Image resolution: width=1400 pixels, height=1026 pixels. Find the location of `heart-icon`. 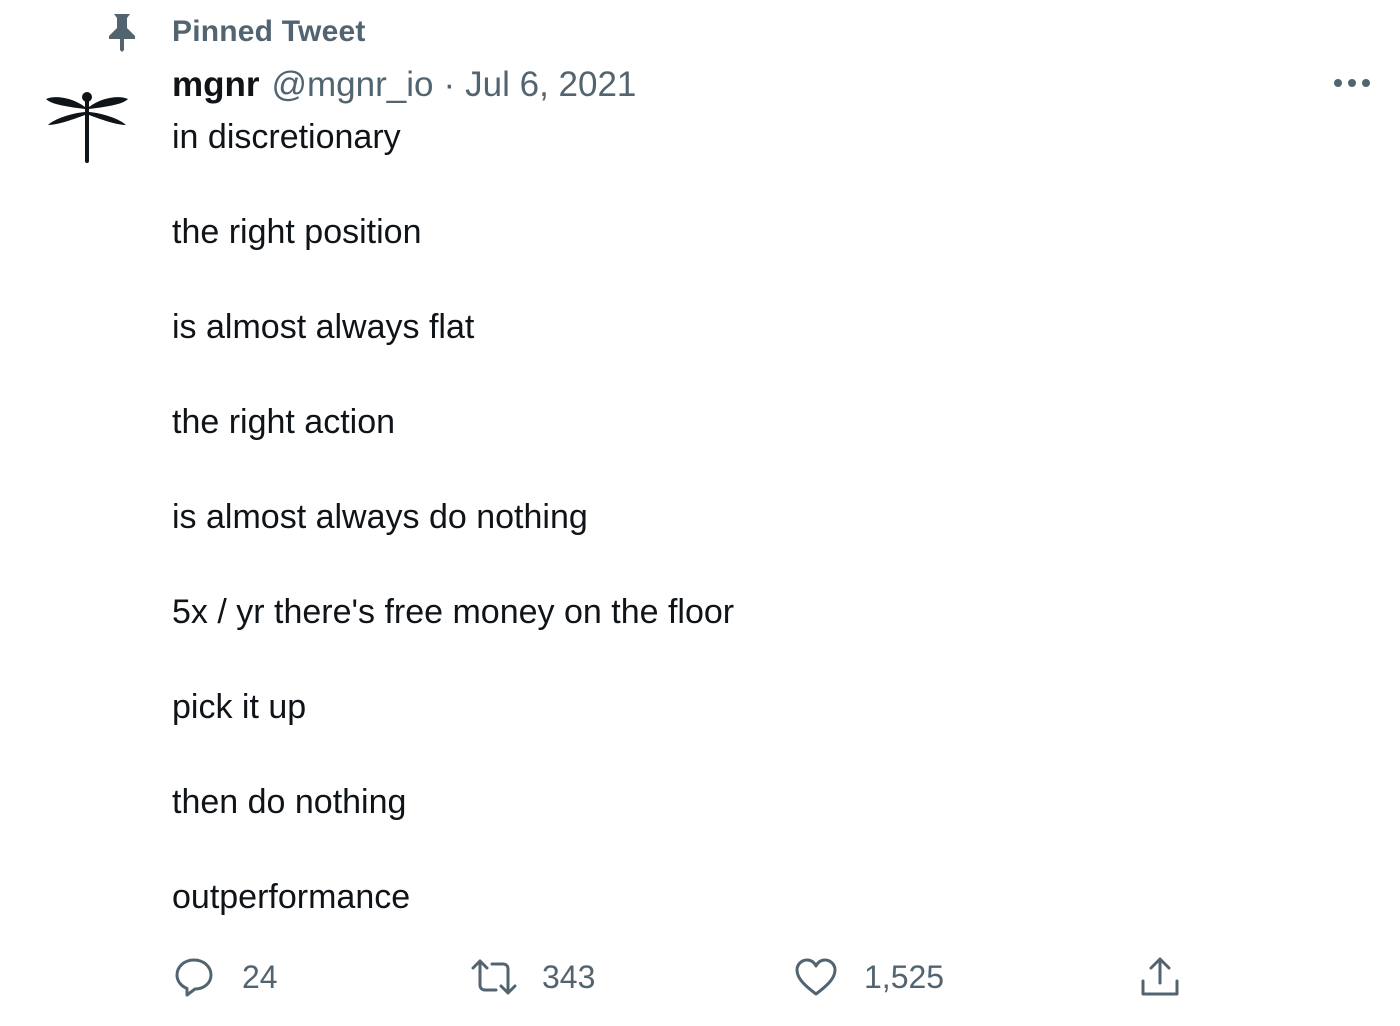

heart-icon is located at coordinates (816, 977).